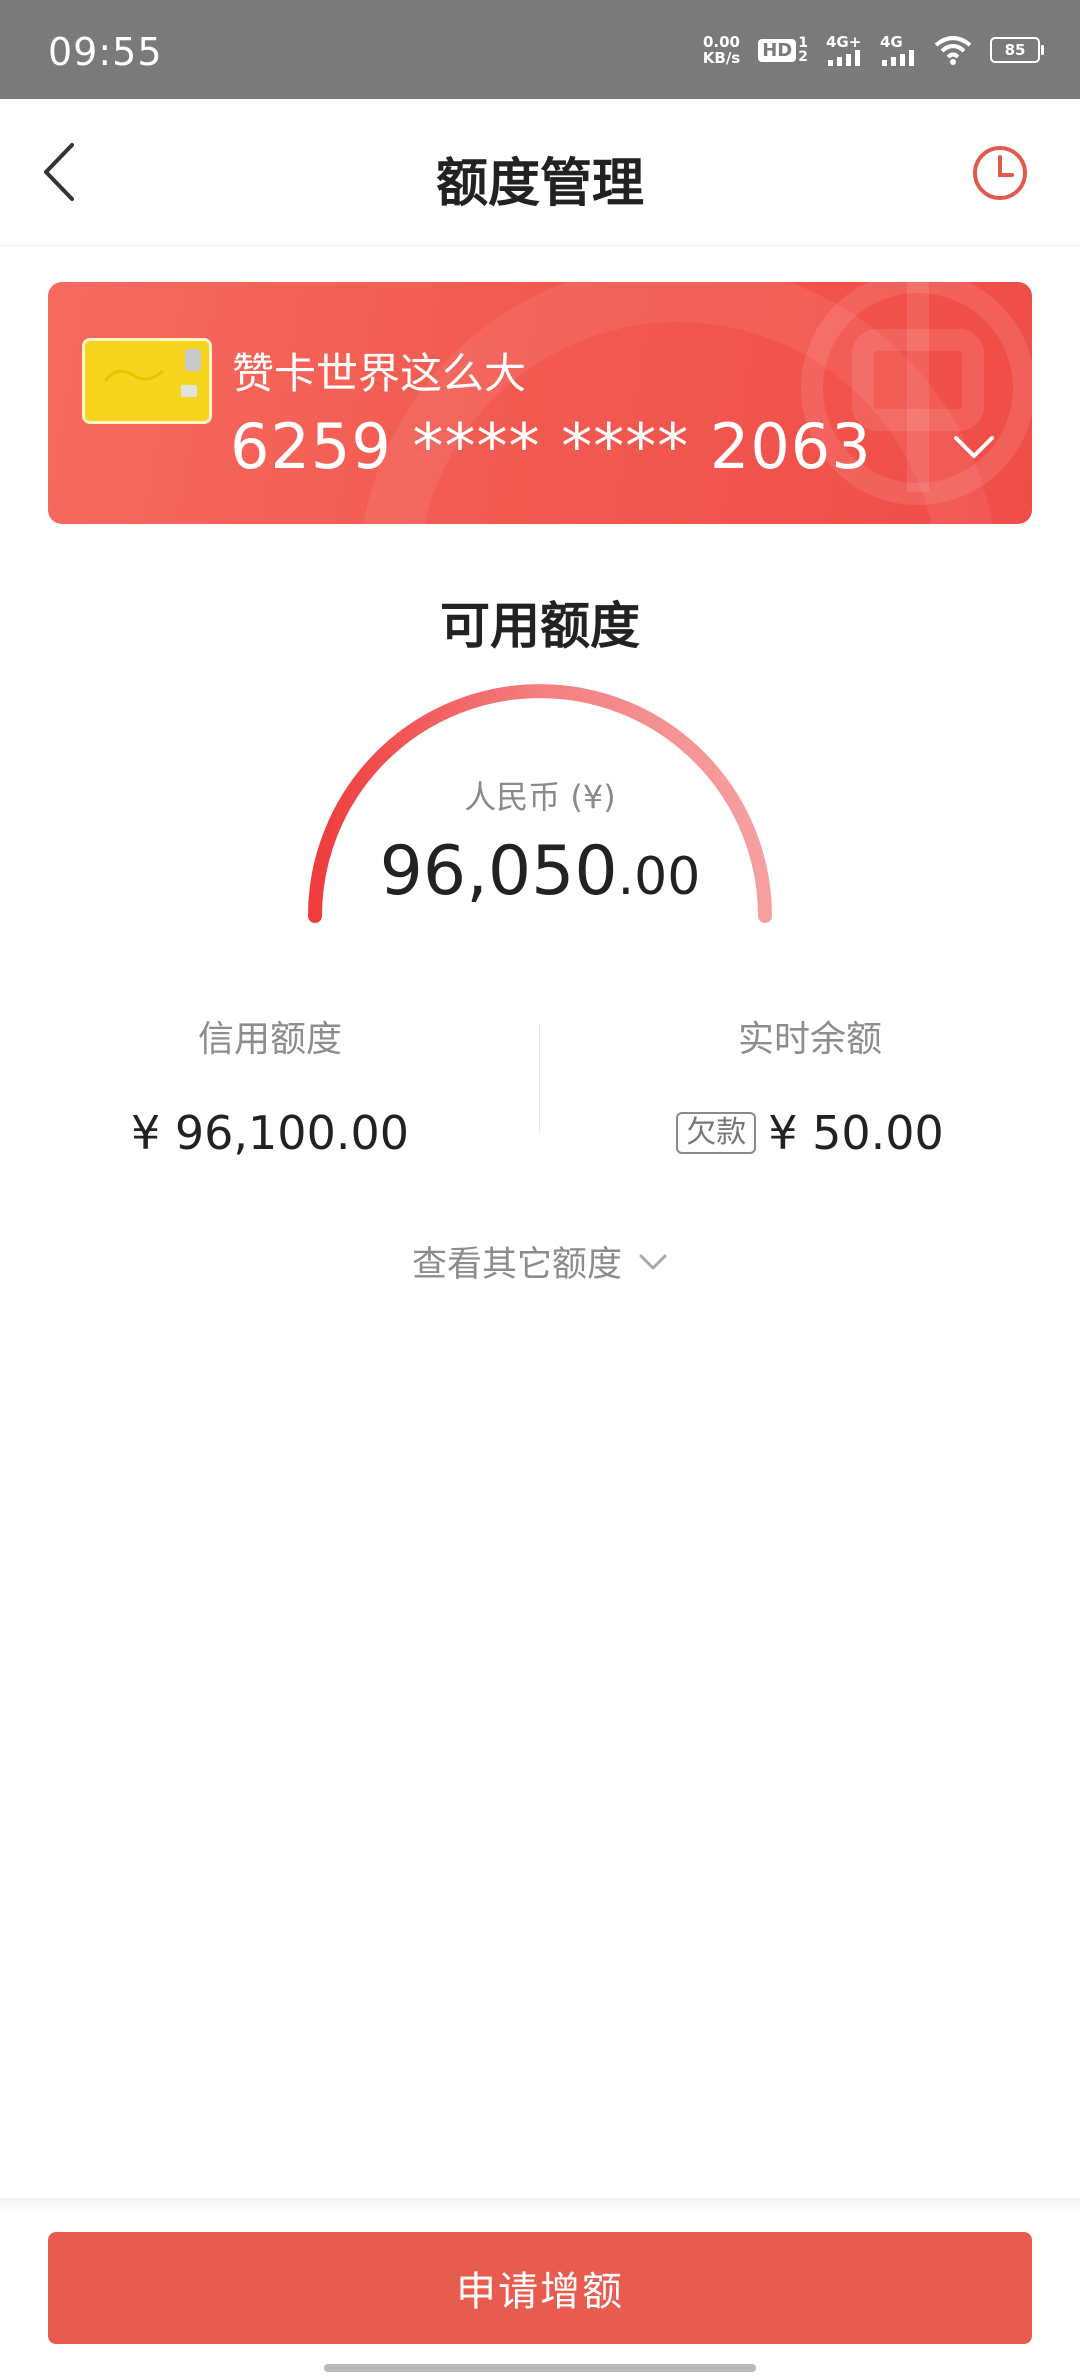 This screenshot has height=2376, width=1080. I want to click on status-bar: 09:55 0.00 KB/s HD 1 2 4G+ 4G 85, so click(540, 49).